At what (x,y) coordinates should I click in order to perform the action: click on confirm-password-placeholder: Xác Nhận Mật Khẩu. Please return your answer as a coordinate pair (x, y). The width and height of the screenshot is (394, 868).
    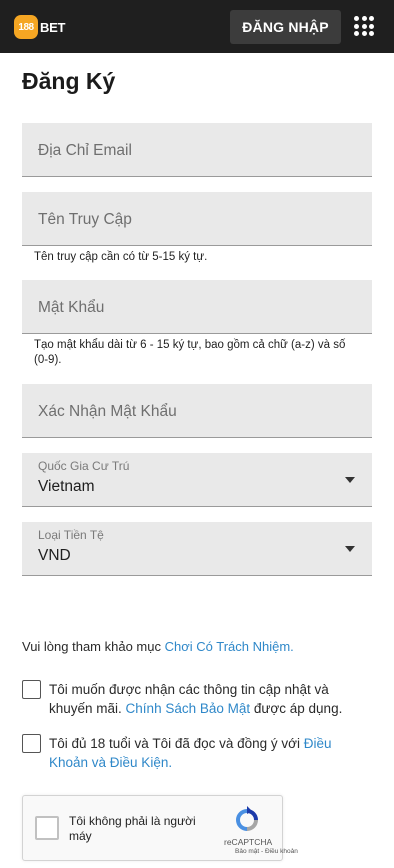
    Looking at the image, I should click on (107, 411).